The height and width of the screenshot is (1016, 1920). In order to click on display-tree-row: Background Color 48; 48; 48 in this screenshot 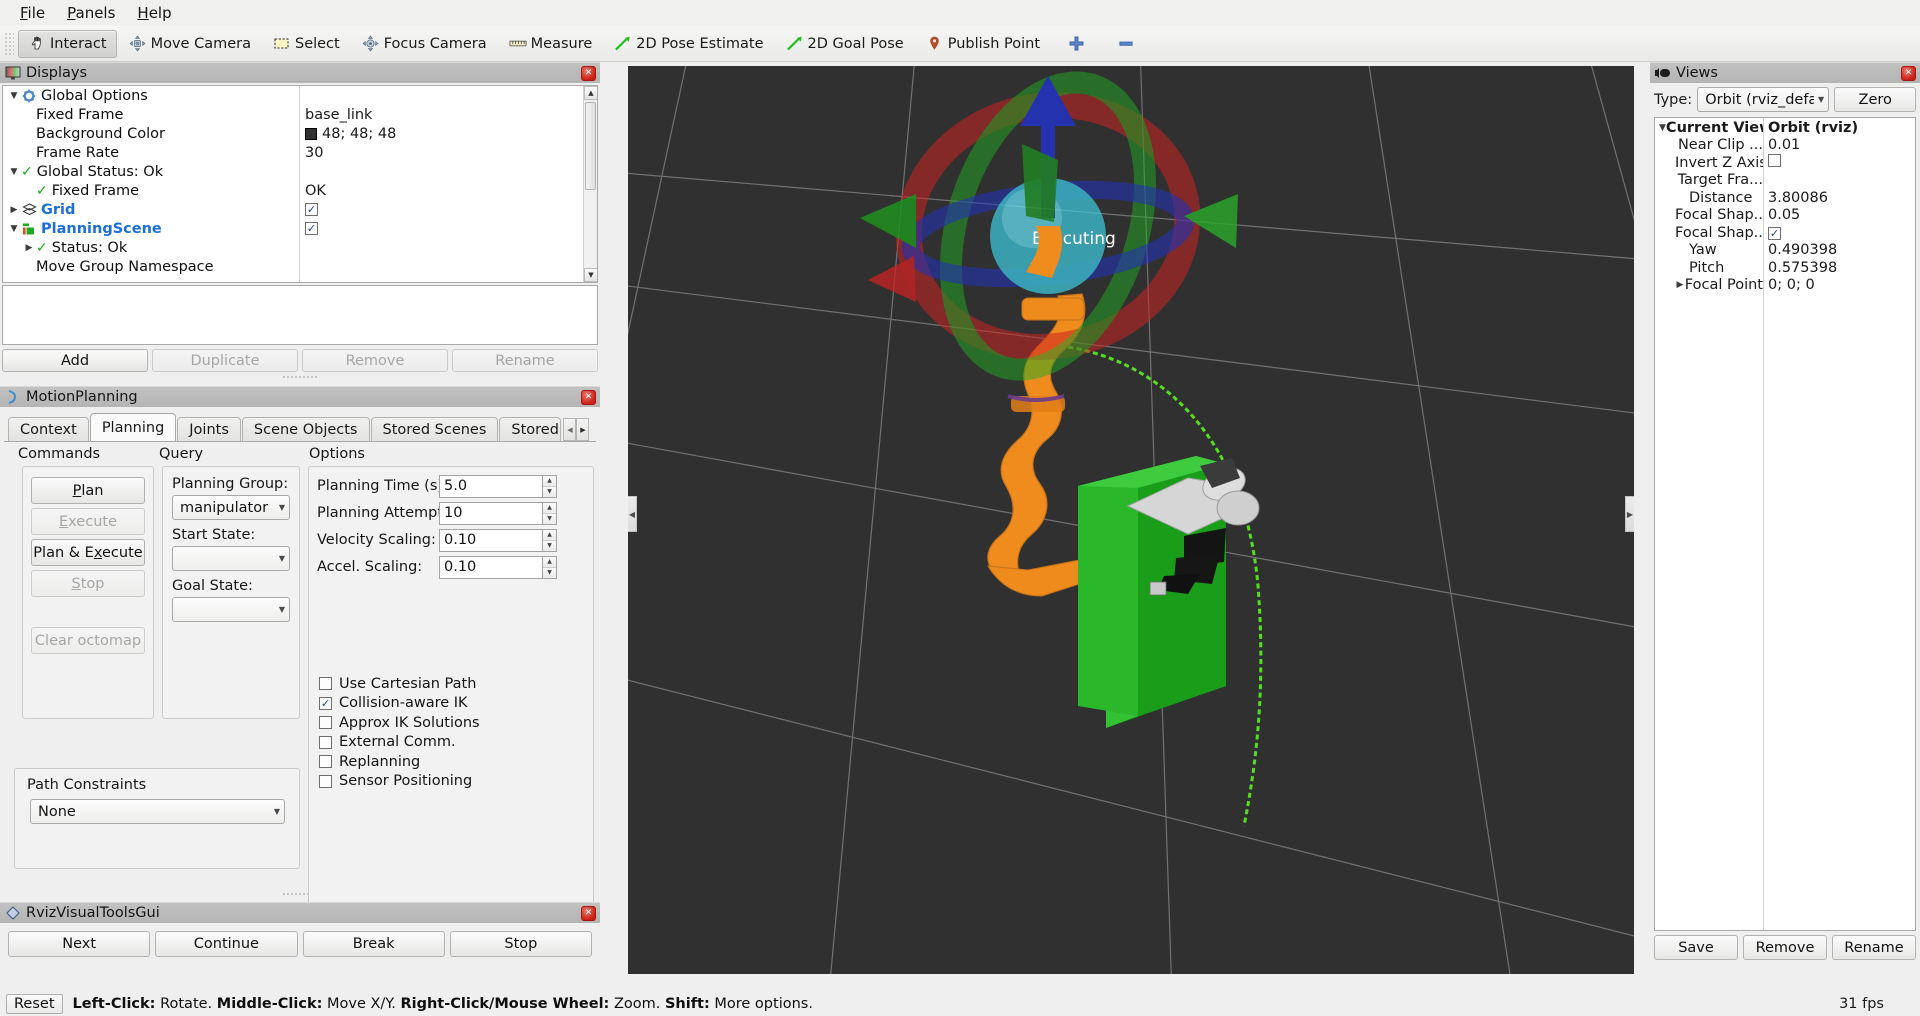, I will do `click(293, 133)`.